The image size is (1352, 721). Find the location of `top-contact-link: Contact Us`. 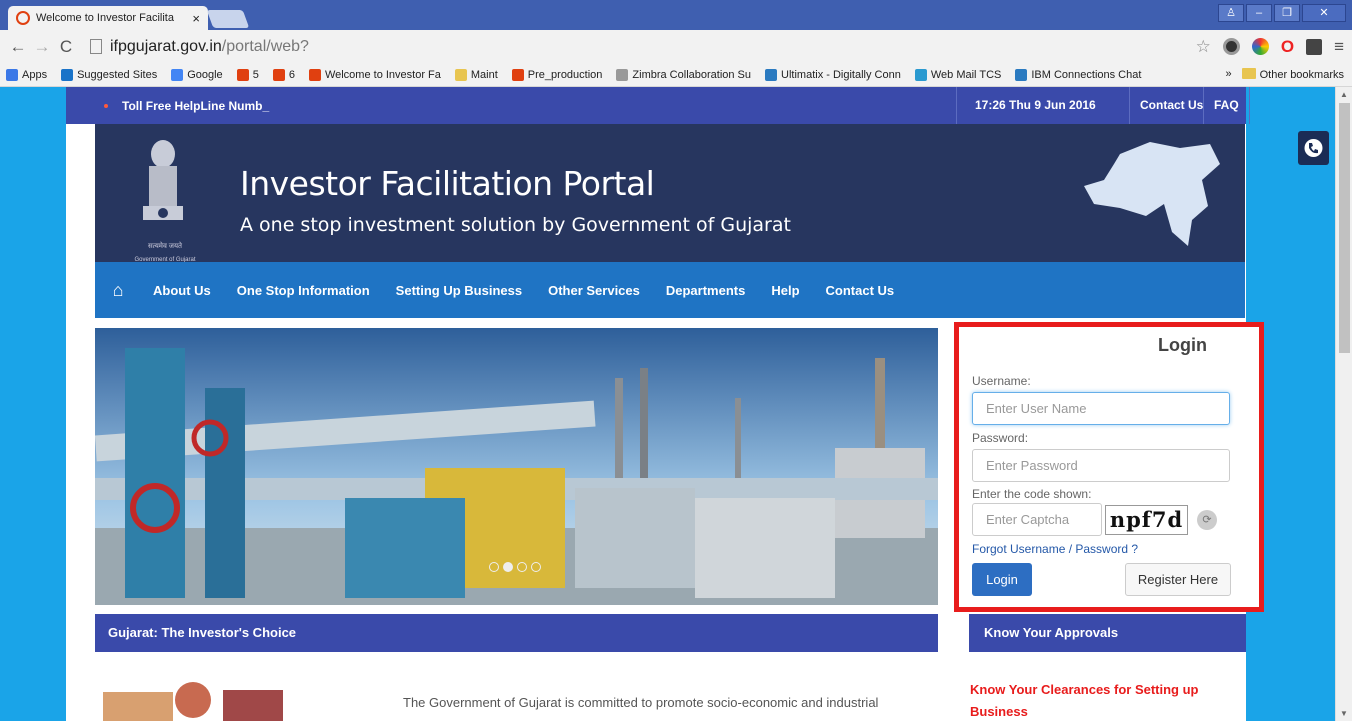

top-contact-link: Contact Us is located at coordinates (1171, 105).